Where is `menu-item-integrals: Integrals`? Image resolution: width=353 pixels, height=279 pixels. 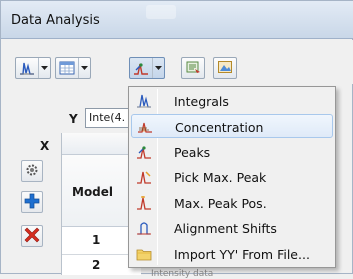
menu-item-integrals: Integrals is located at coordinates (232, 101).